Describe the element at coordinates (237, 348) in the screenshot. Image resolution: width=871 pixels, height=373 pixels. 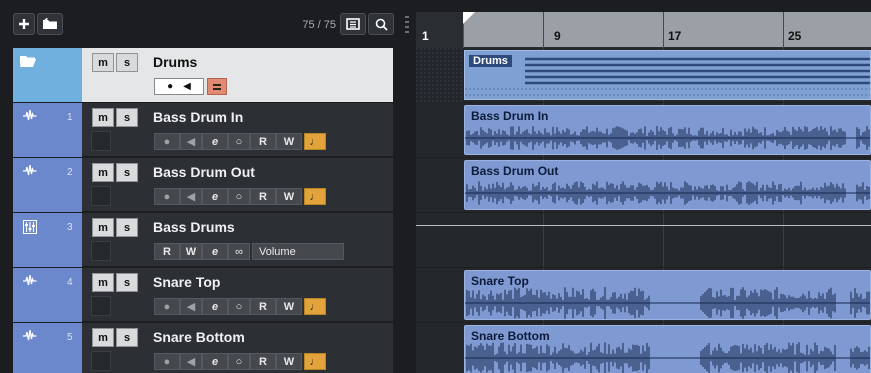
I see `track-controls: m s Snare Bottom ● ◀ e ○ R W ♩` at that location.